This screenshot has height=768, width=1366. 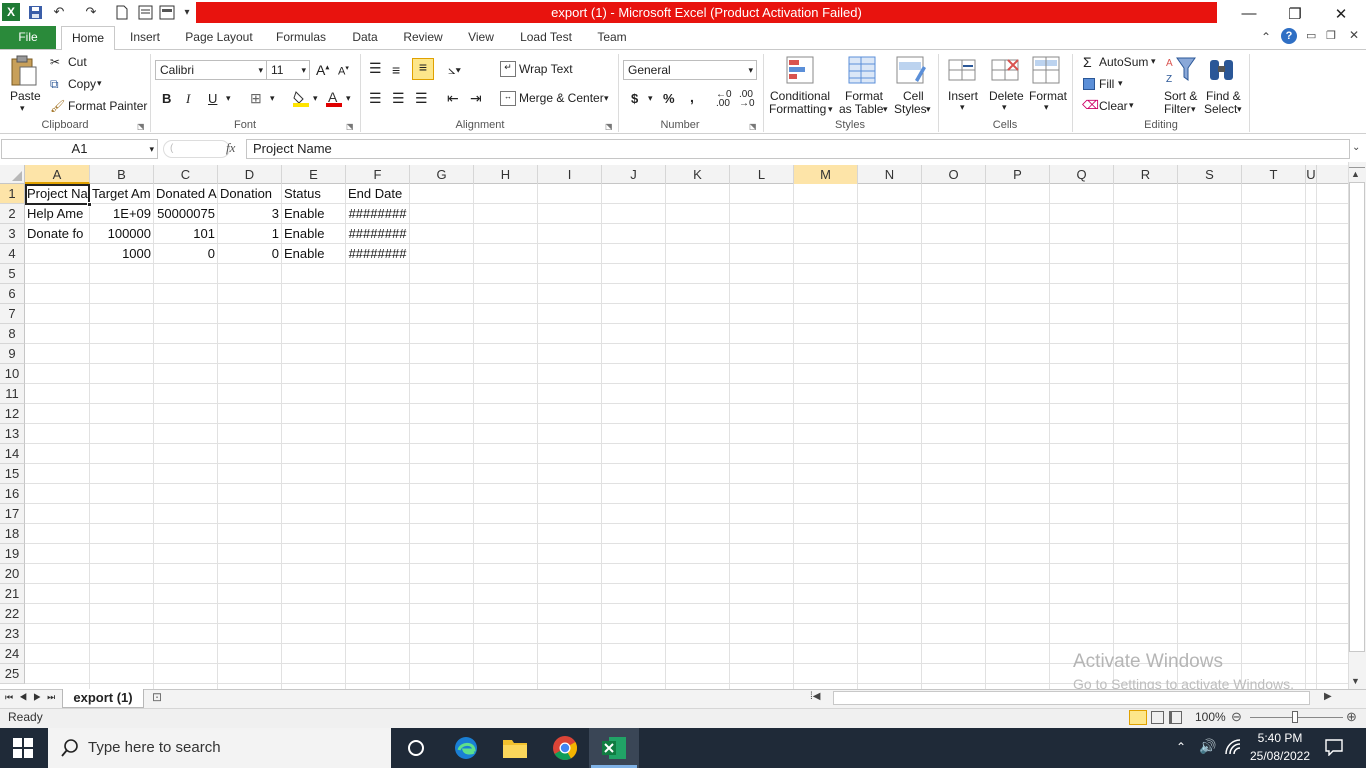 I want to click on cell-d1: Donation, so click(x=249, y=194).